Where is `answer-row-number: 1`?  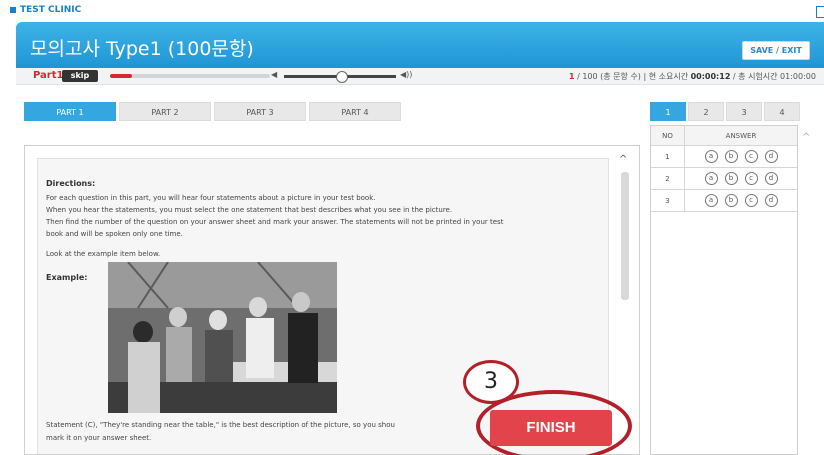 answer-row-number: 1 is located at coordinates (668, 156).